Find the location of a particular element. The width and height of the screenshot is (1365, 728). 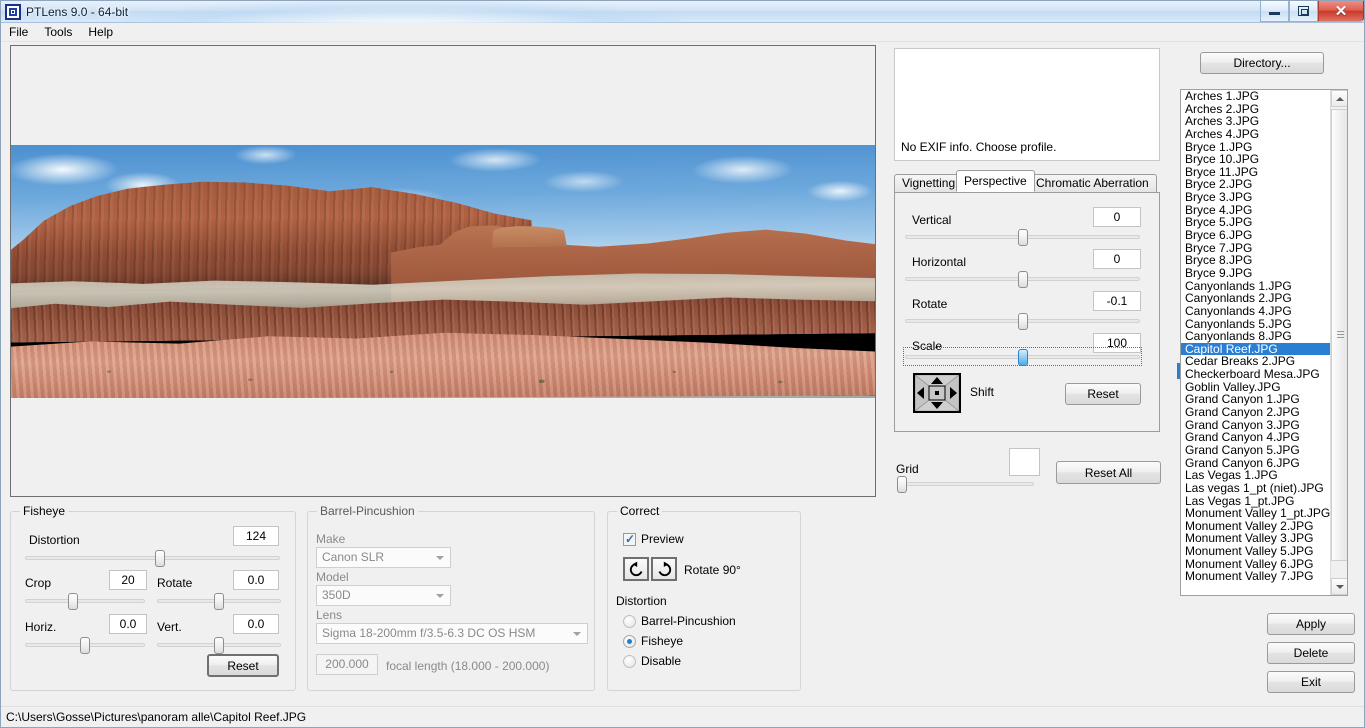

close-button: ✕ is located at coordinates (1341, 11).